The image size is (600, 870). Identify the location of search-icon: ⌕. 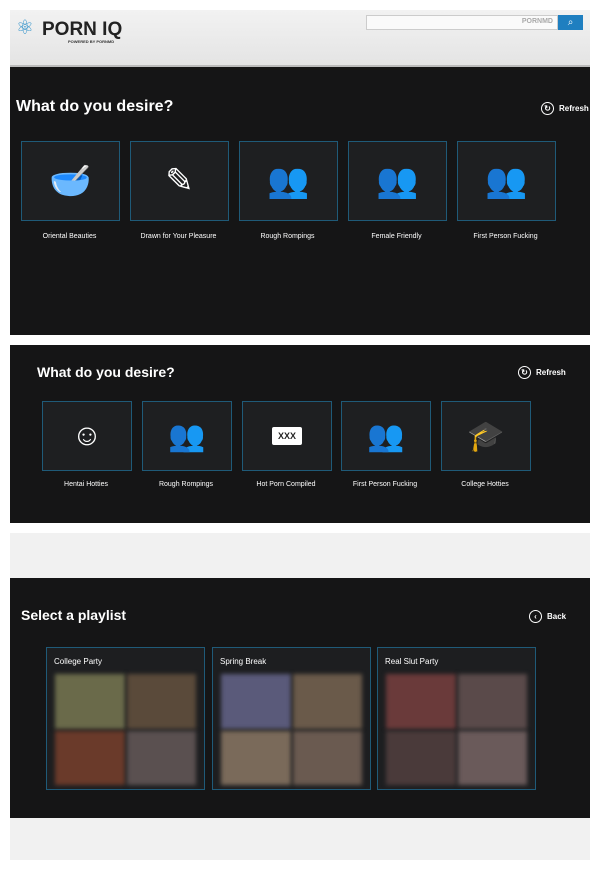
(570, 22).